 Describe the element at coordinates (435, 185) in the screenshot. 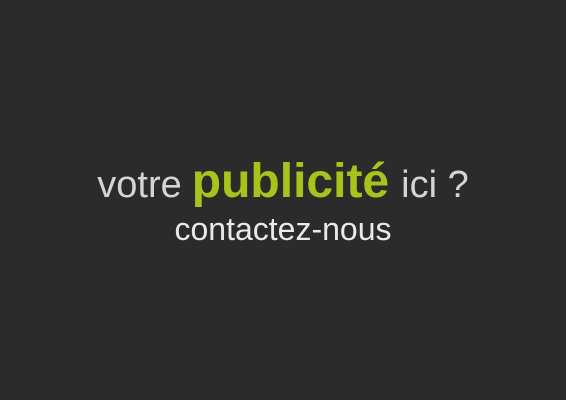

I see `headline-word-ici: ici ?` at that location.